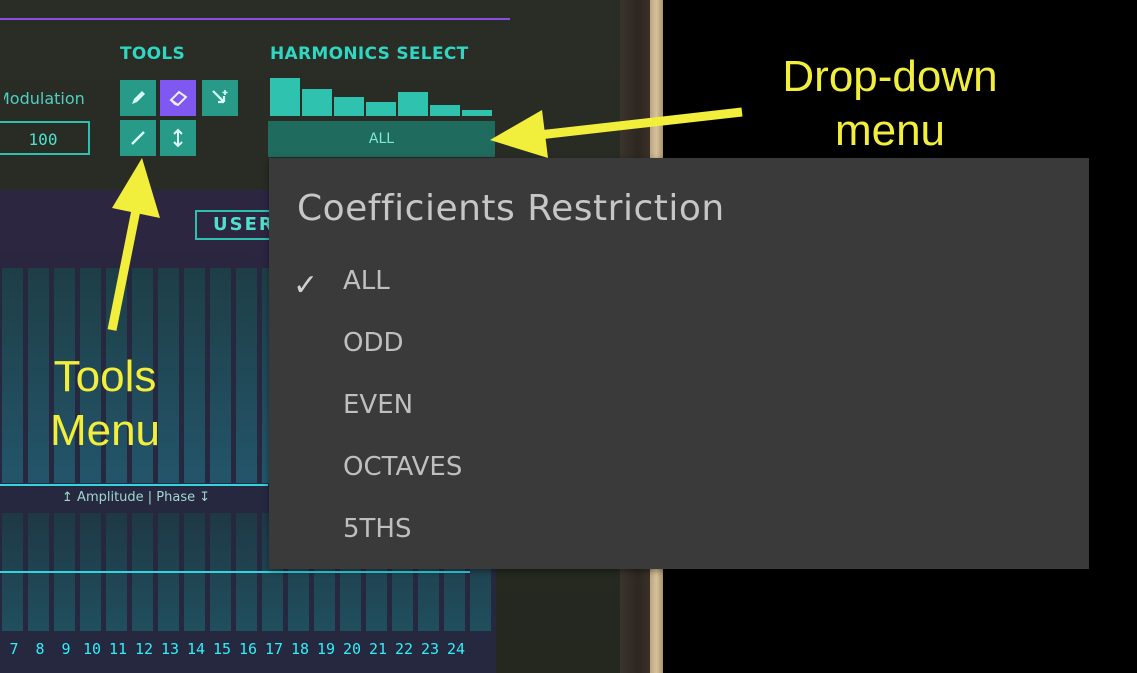 The height and width of the screenshot is (673, 1137). What do you see at coordinates (890, 104) in the screenshot?
I see `dropdown-annotation: Drop-down menu` at bounding box center [890, 104].